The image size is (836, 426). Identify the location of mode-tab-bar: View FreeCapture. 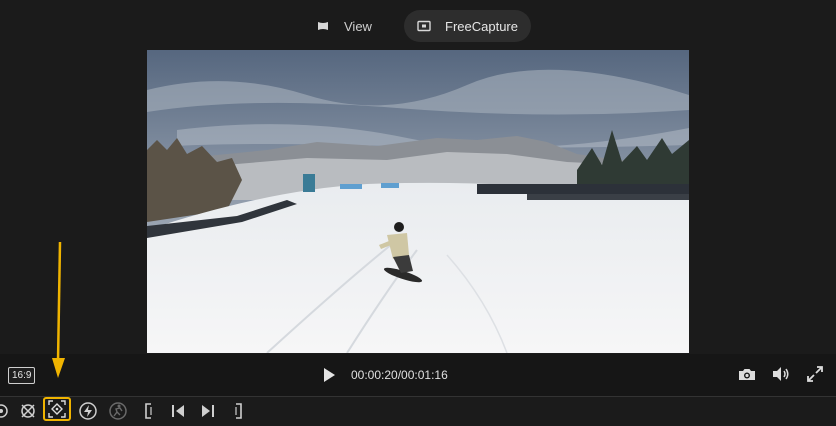
(418, 25).